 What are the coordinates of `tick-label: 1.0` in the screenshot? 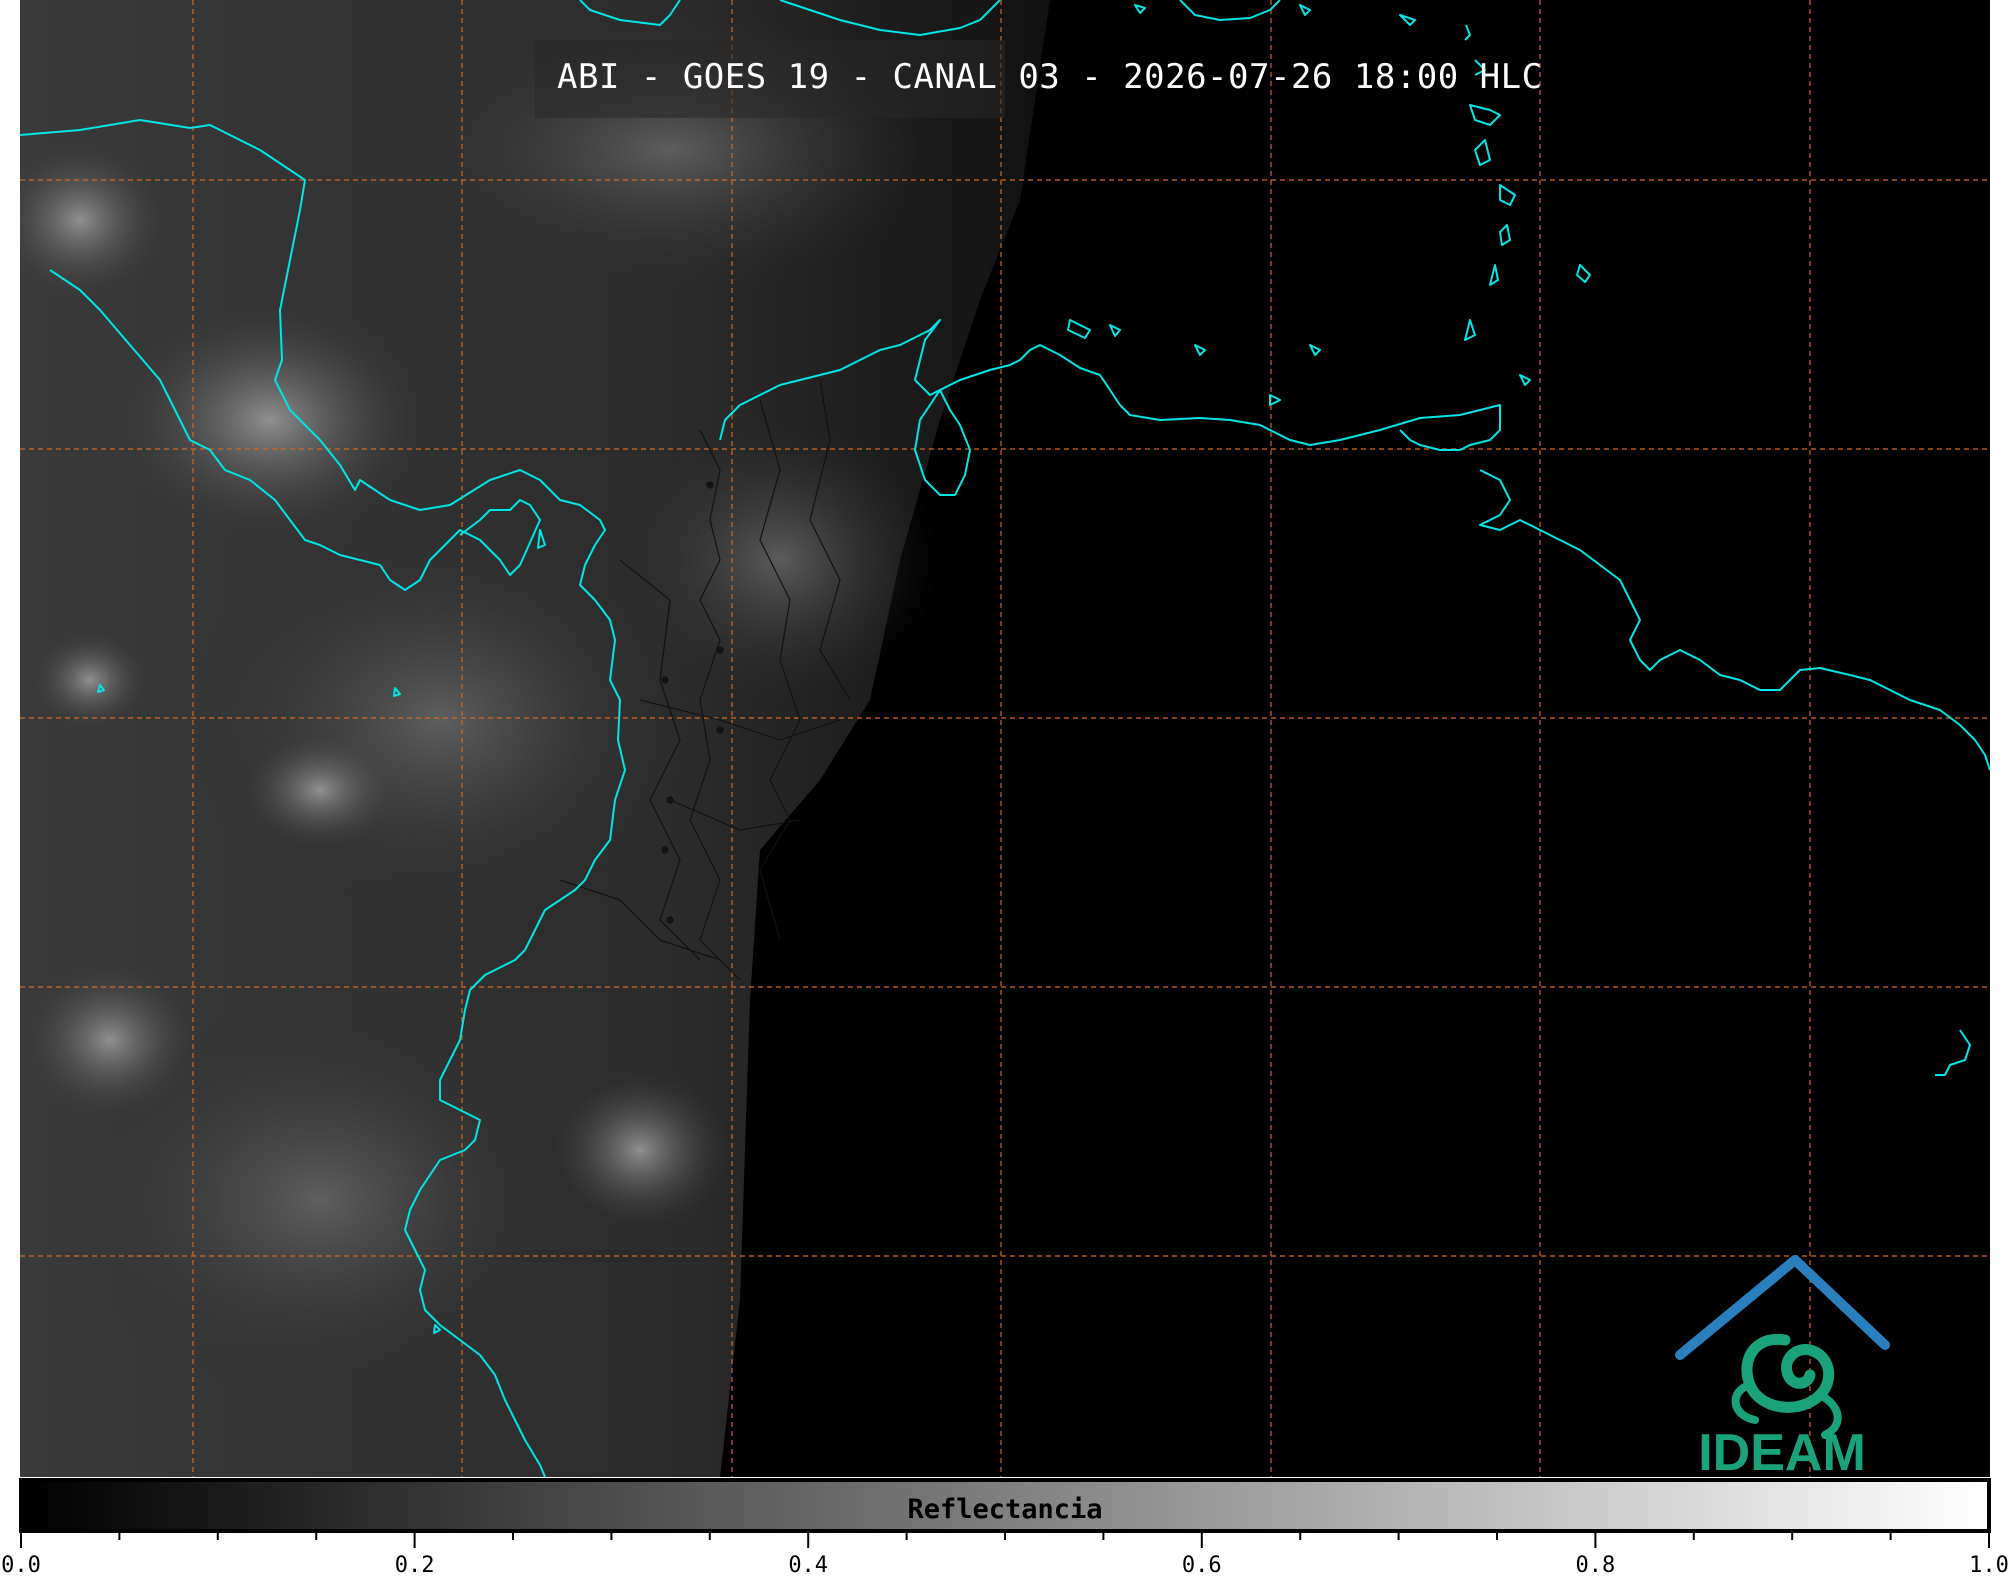 It's located at (1989, 1565).